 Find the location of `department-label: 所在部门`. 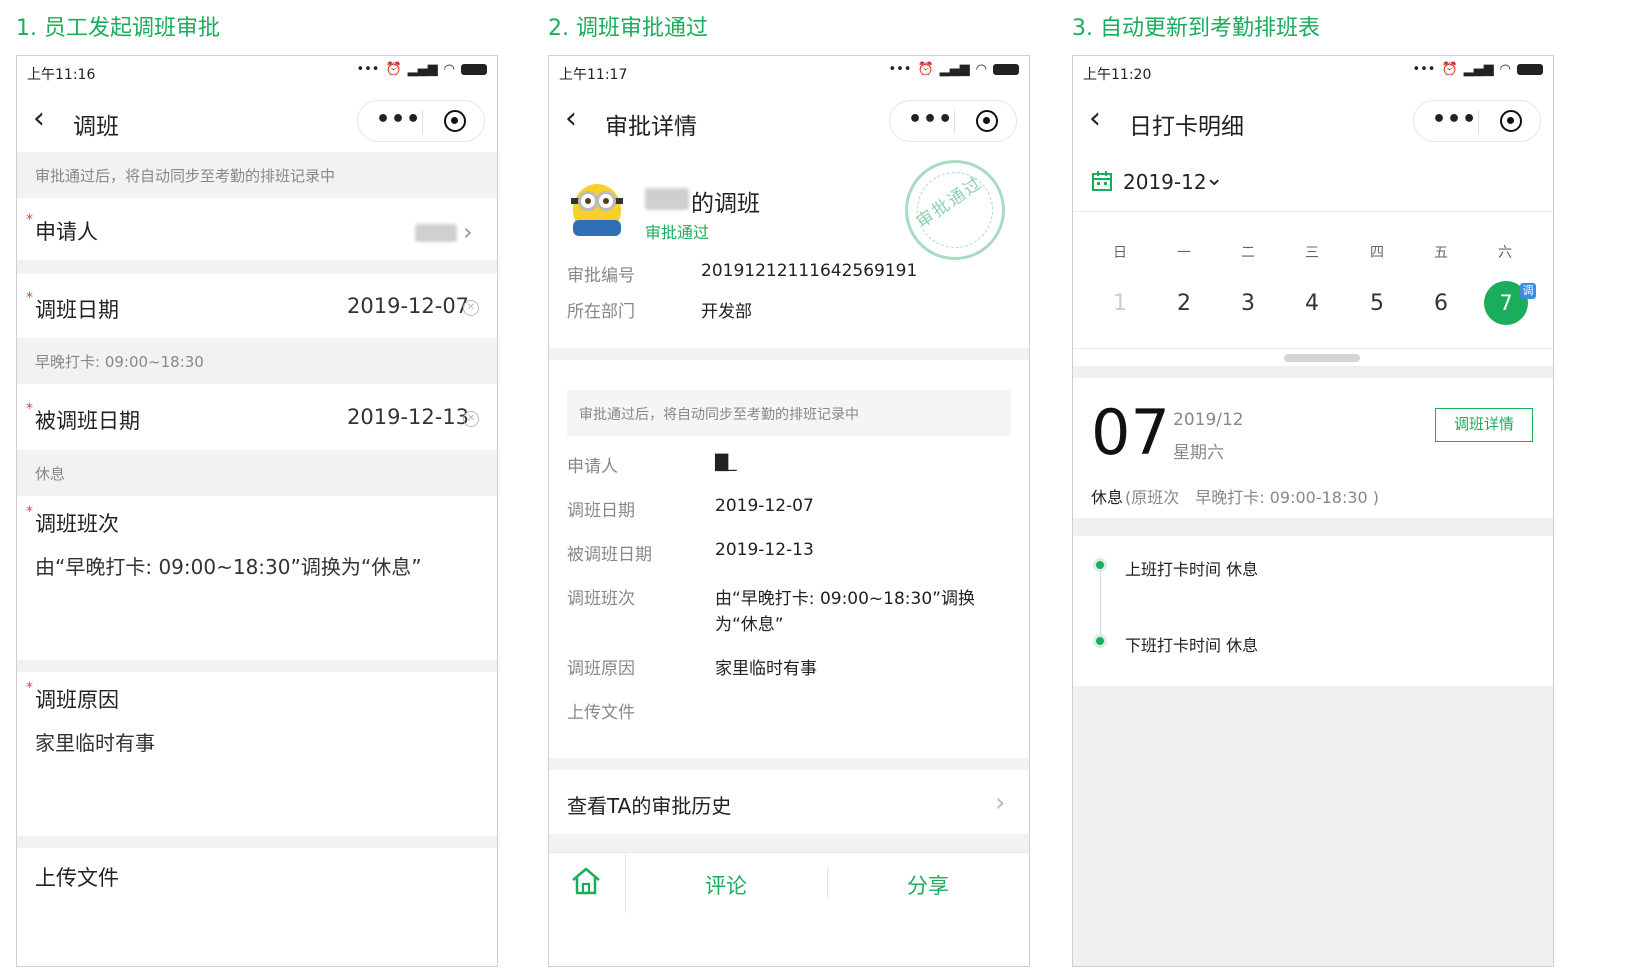

department-label: 所在部门 is located at coordinates (601, 312).